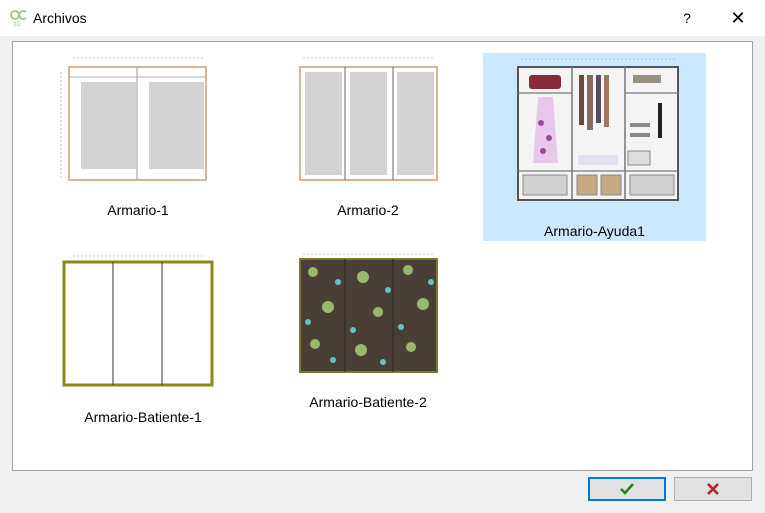  What do you see at coordinates (368, 402) in the screenshot?
I see `armario-batiente-2-label: Armario-Batiente-2` at bounding box center [368, 402].